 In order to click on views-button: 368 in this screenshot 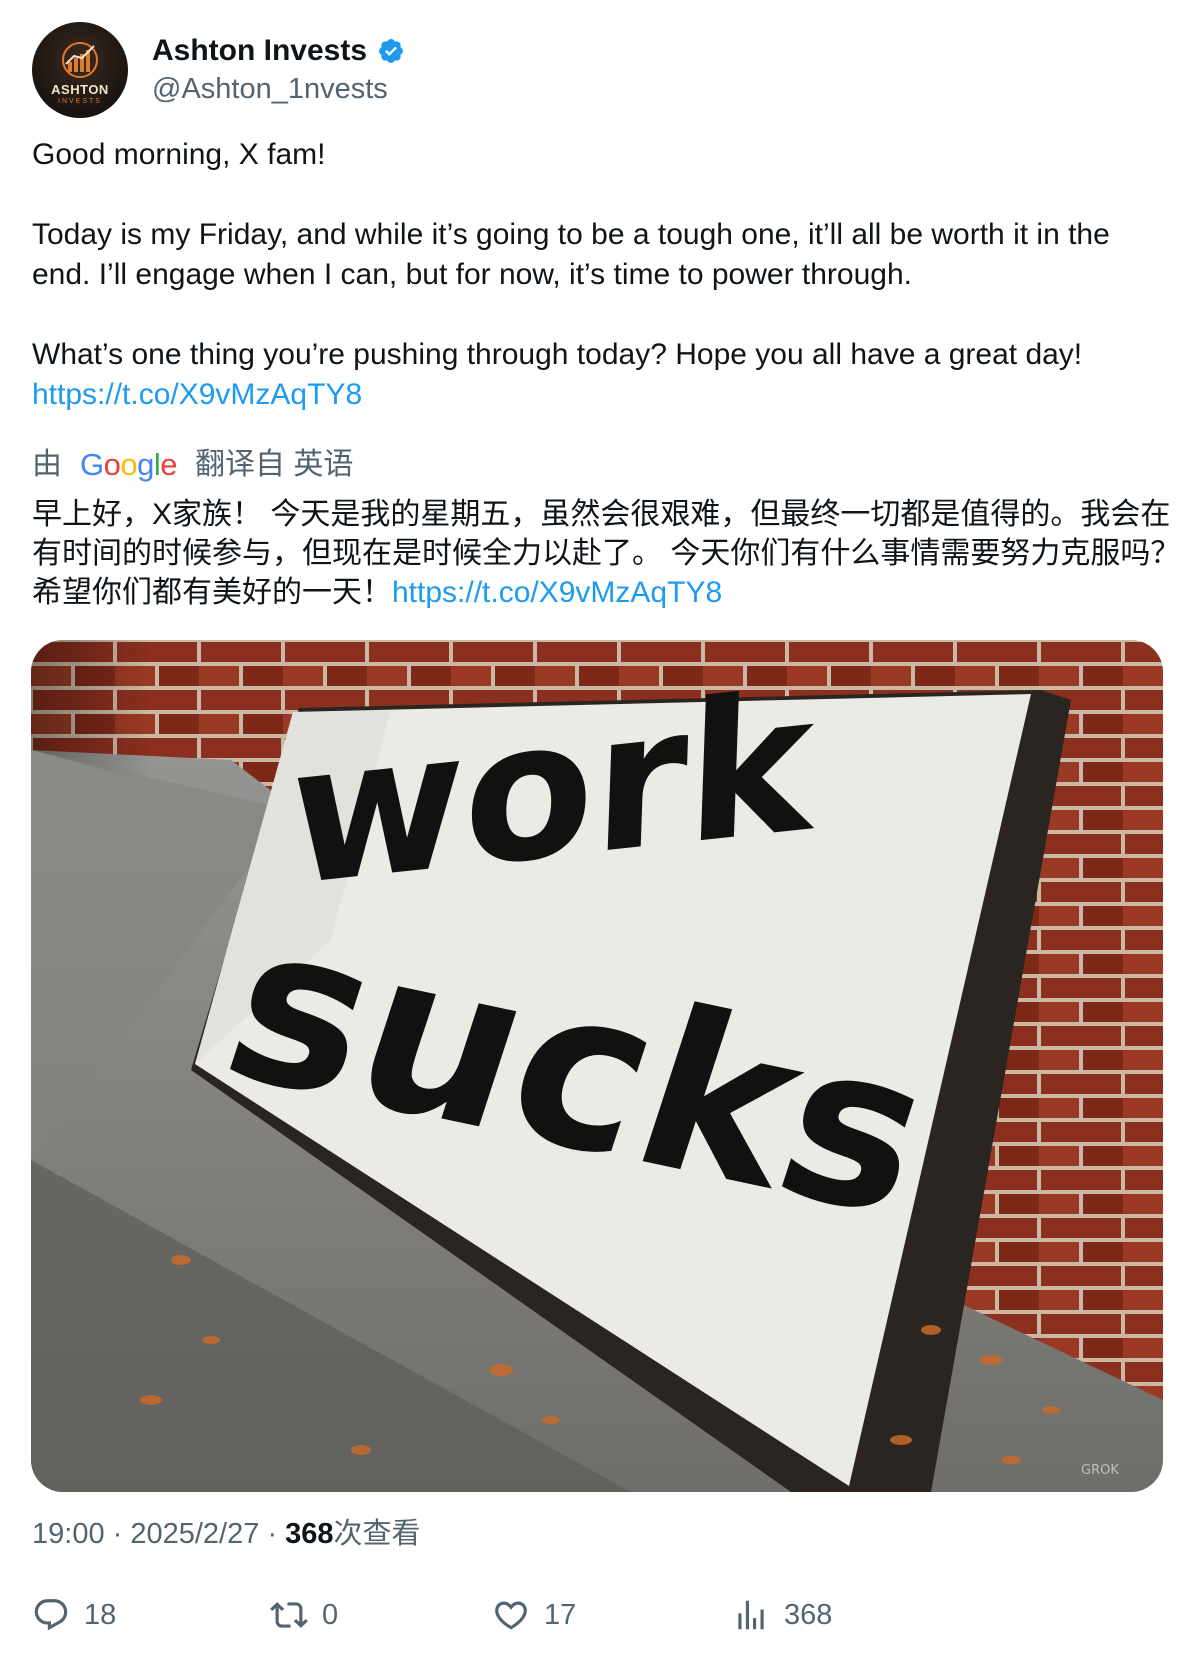, I will do `click(782, 1615)`.